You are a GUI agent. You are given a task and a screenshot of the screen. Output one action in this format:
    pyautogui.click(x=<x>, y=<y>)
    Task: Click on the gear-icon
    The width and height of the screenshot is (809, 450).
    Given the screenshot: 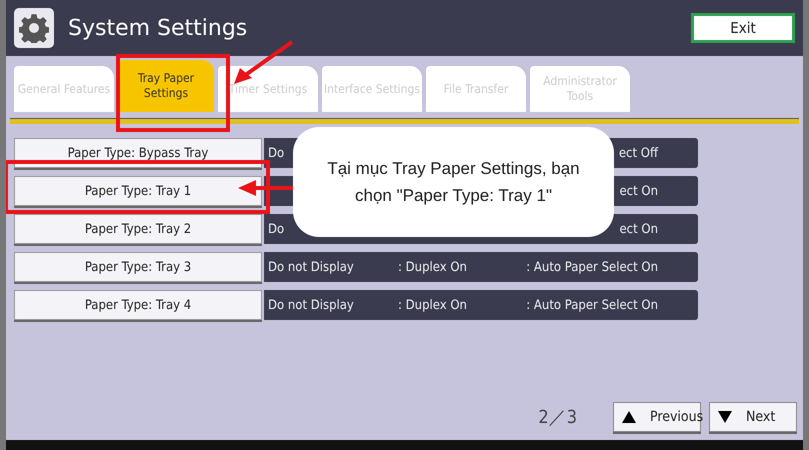 What is the action you would take?
    pyautogui.click(x=34, y=28)
    